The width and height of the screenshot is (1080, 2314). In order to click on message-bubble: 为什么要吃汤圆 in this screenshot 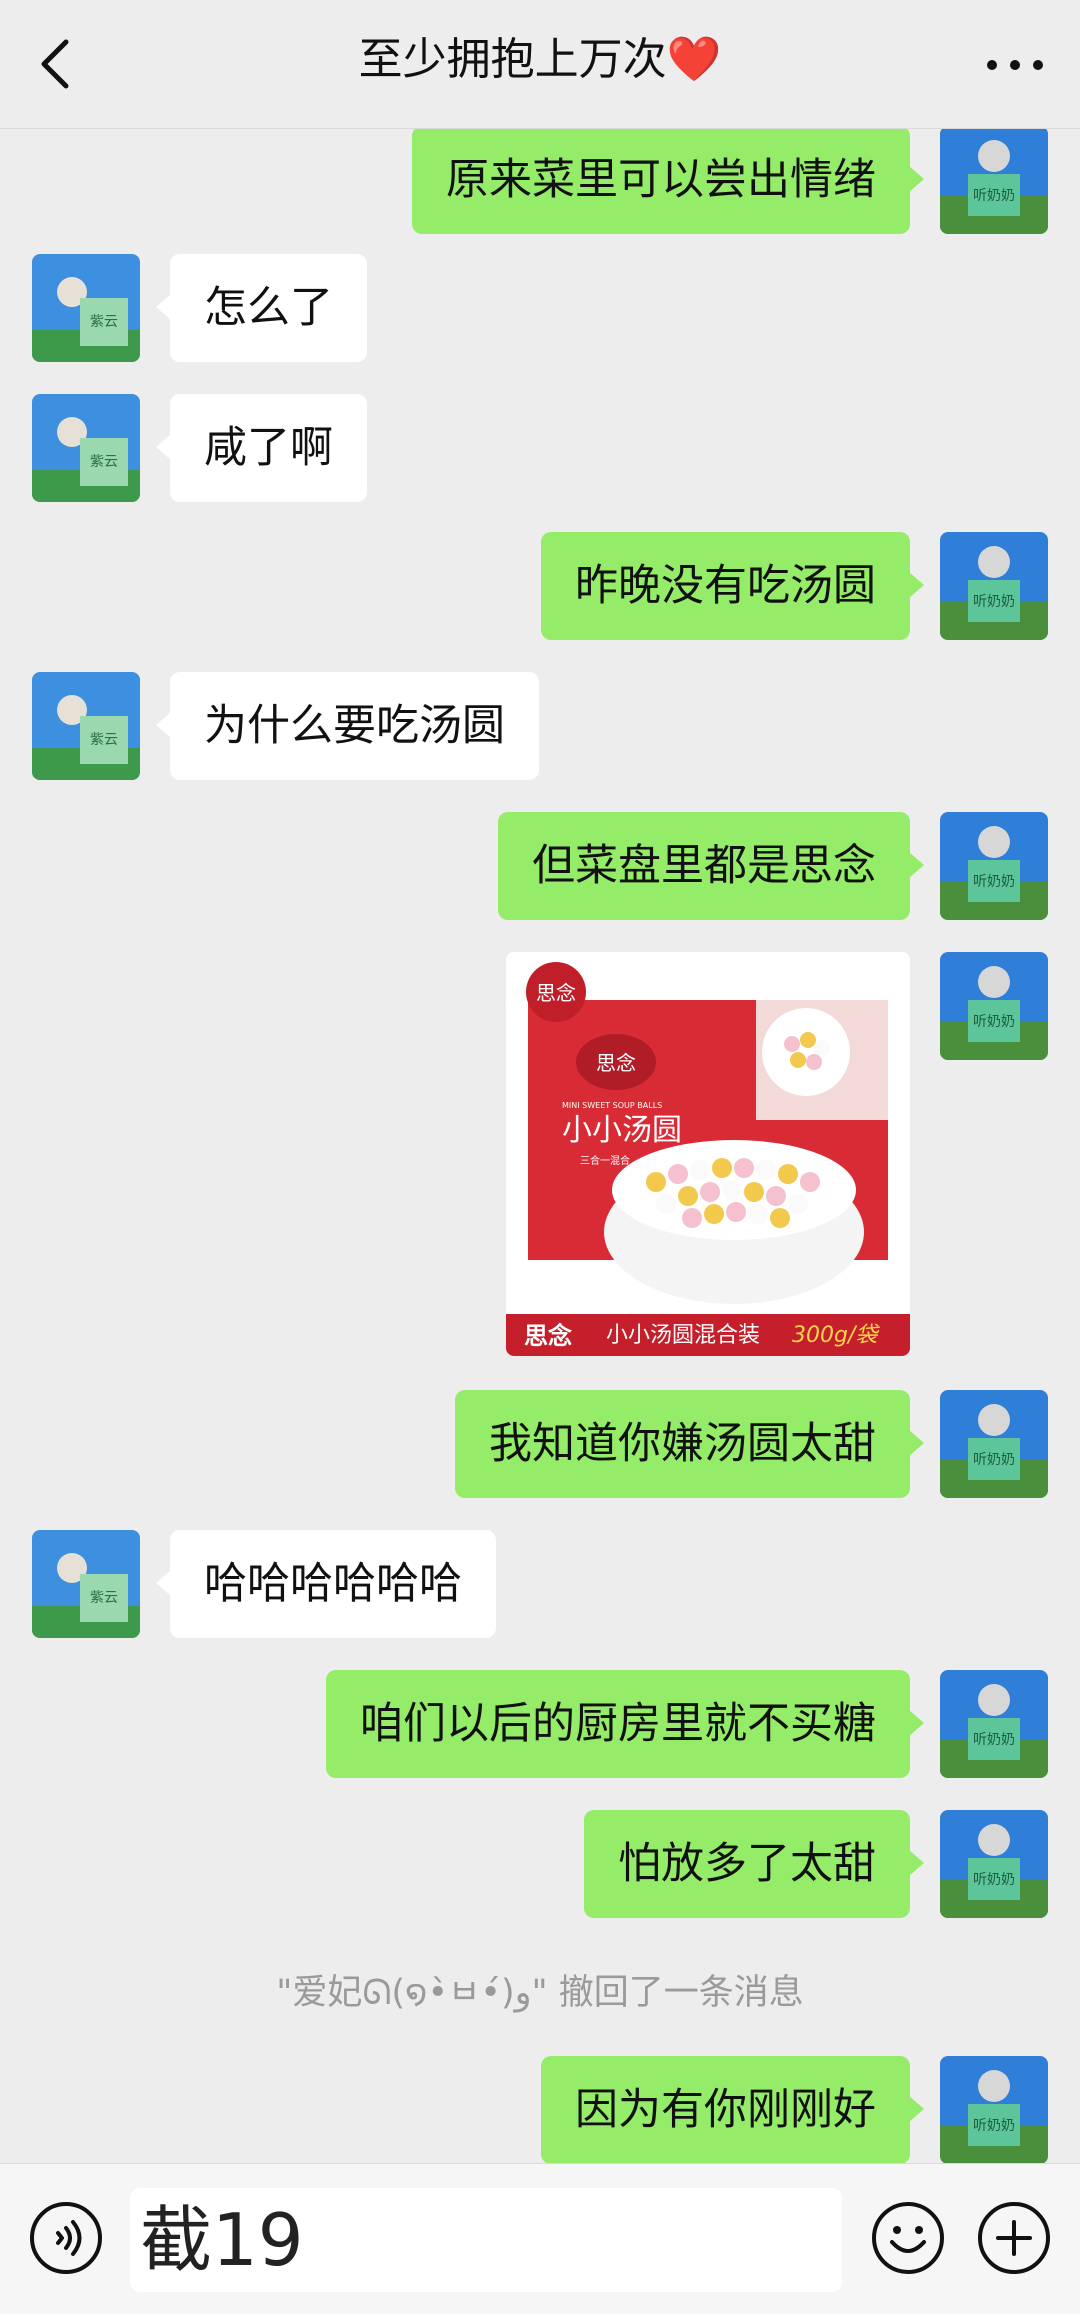, I will do `click(347, 726)`.